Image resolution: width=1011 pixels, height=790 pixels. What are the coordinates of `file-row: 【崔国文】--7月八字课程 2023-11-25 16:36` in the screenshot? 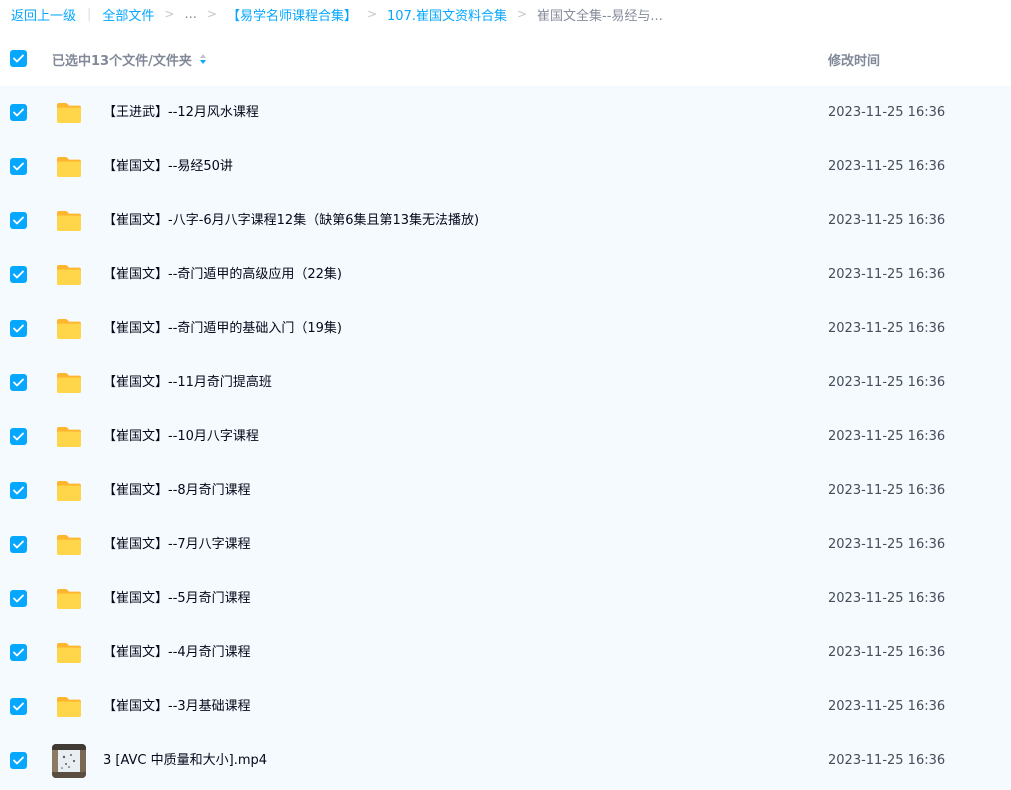 It's located at (505, 545).